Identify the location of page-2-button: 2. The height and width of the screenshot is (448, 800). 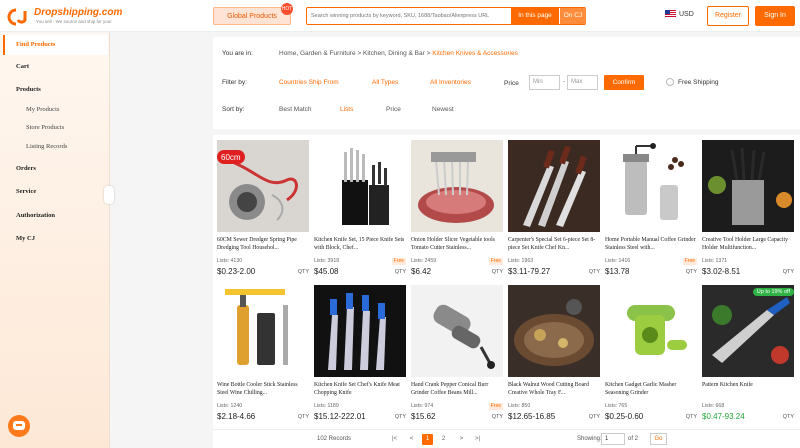
(443, 439).